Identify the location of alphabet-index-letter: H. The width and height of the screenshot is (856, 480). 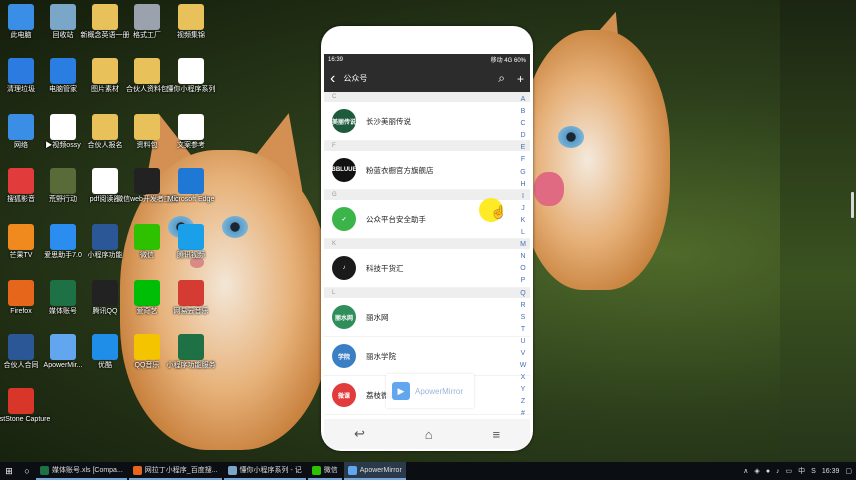
(522, 185).